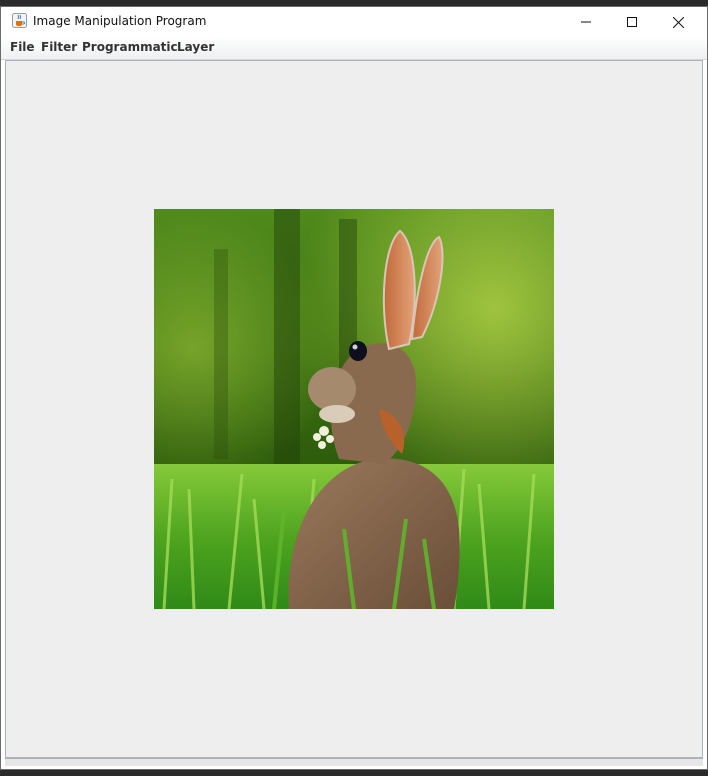 The width and height of the screenshot is (708, 776). I want to click on maximize-icon, so click(632, 22).